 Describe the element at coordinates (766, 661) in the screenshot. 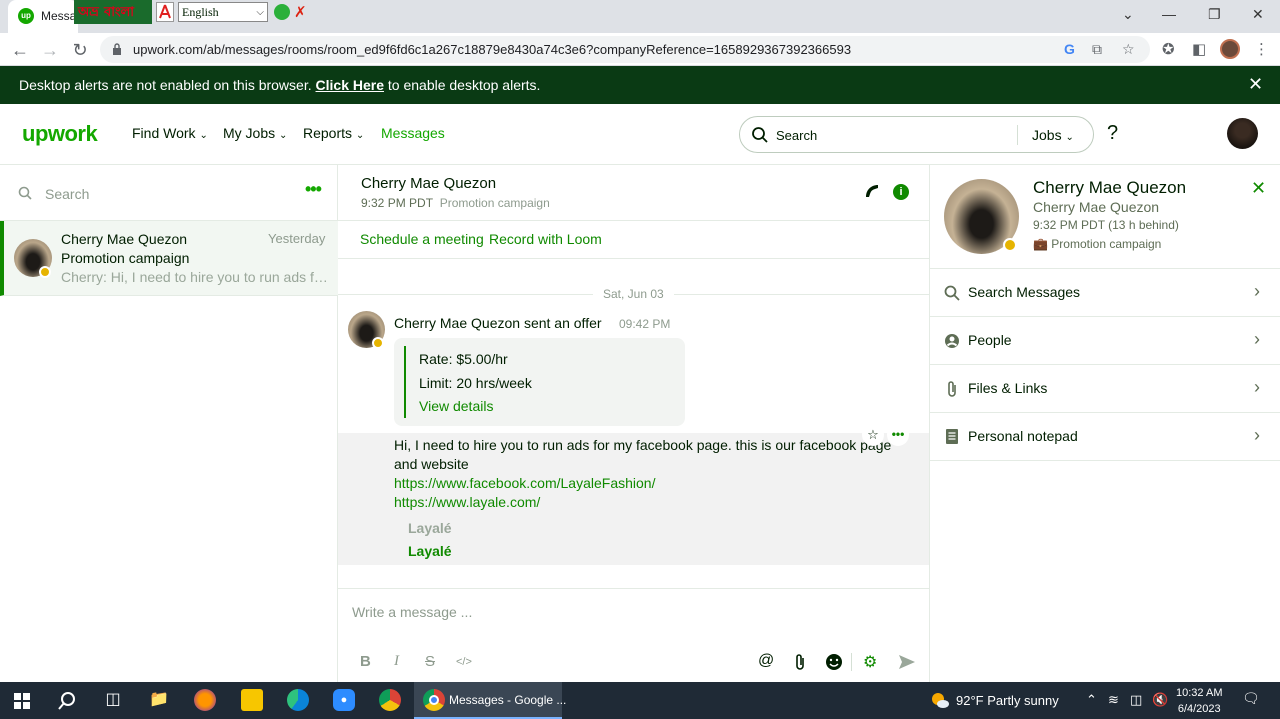

I see `mention-icon: @` at that location.